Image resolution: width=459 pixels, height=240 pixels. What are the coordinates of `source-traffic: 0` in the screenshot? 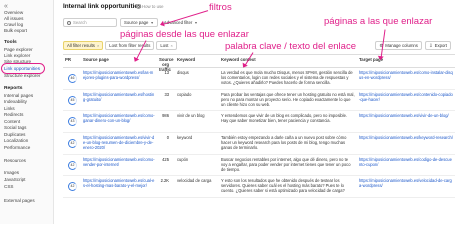 It's located at (167, 138).